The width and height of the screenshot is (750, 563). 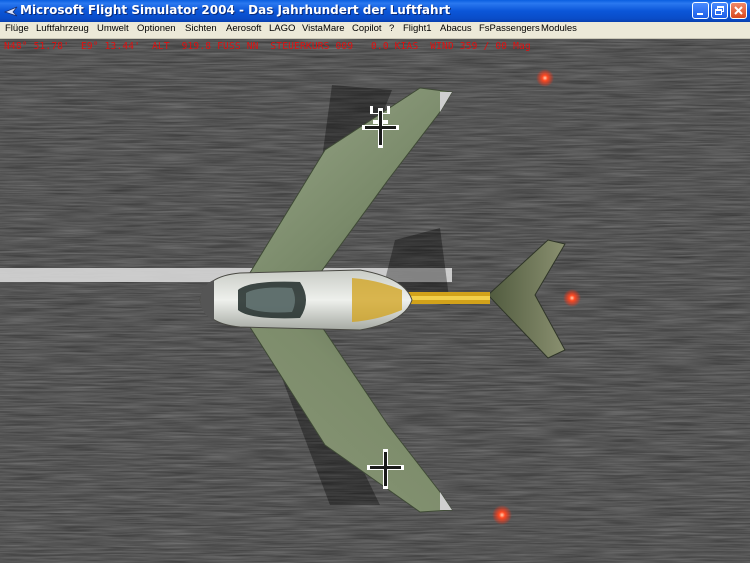 I want to click on restore-icon, so click(x=719, y=10).